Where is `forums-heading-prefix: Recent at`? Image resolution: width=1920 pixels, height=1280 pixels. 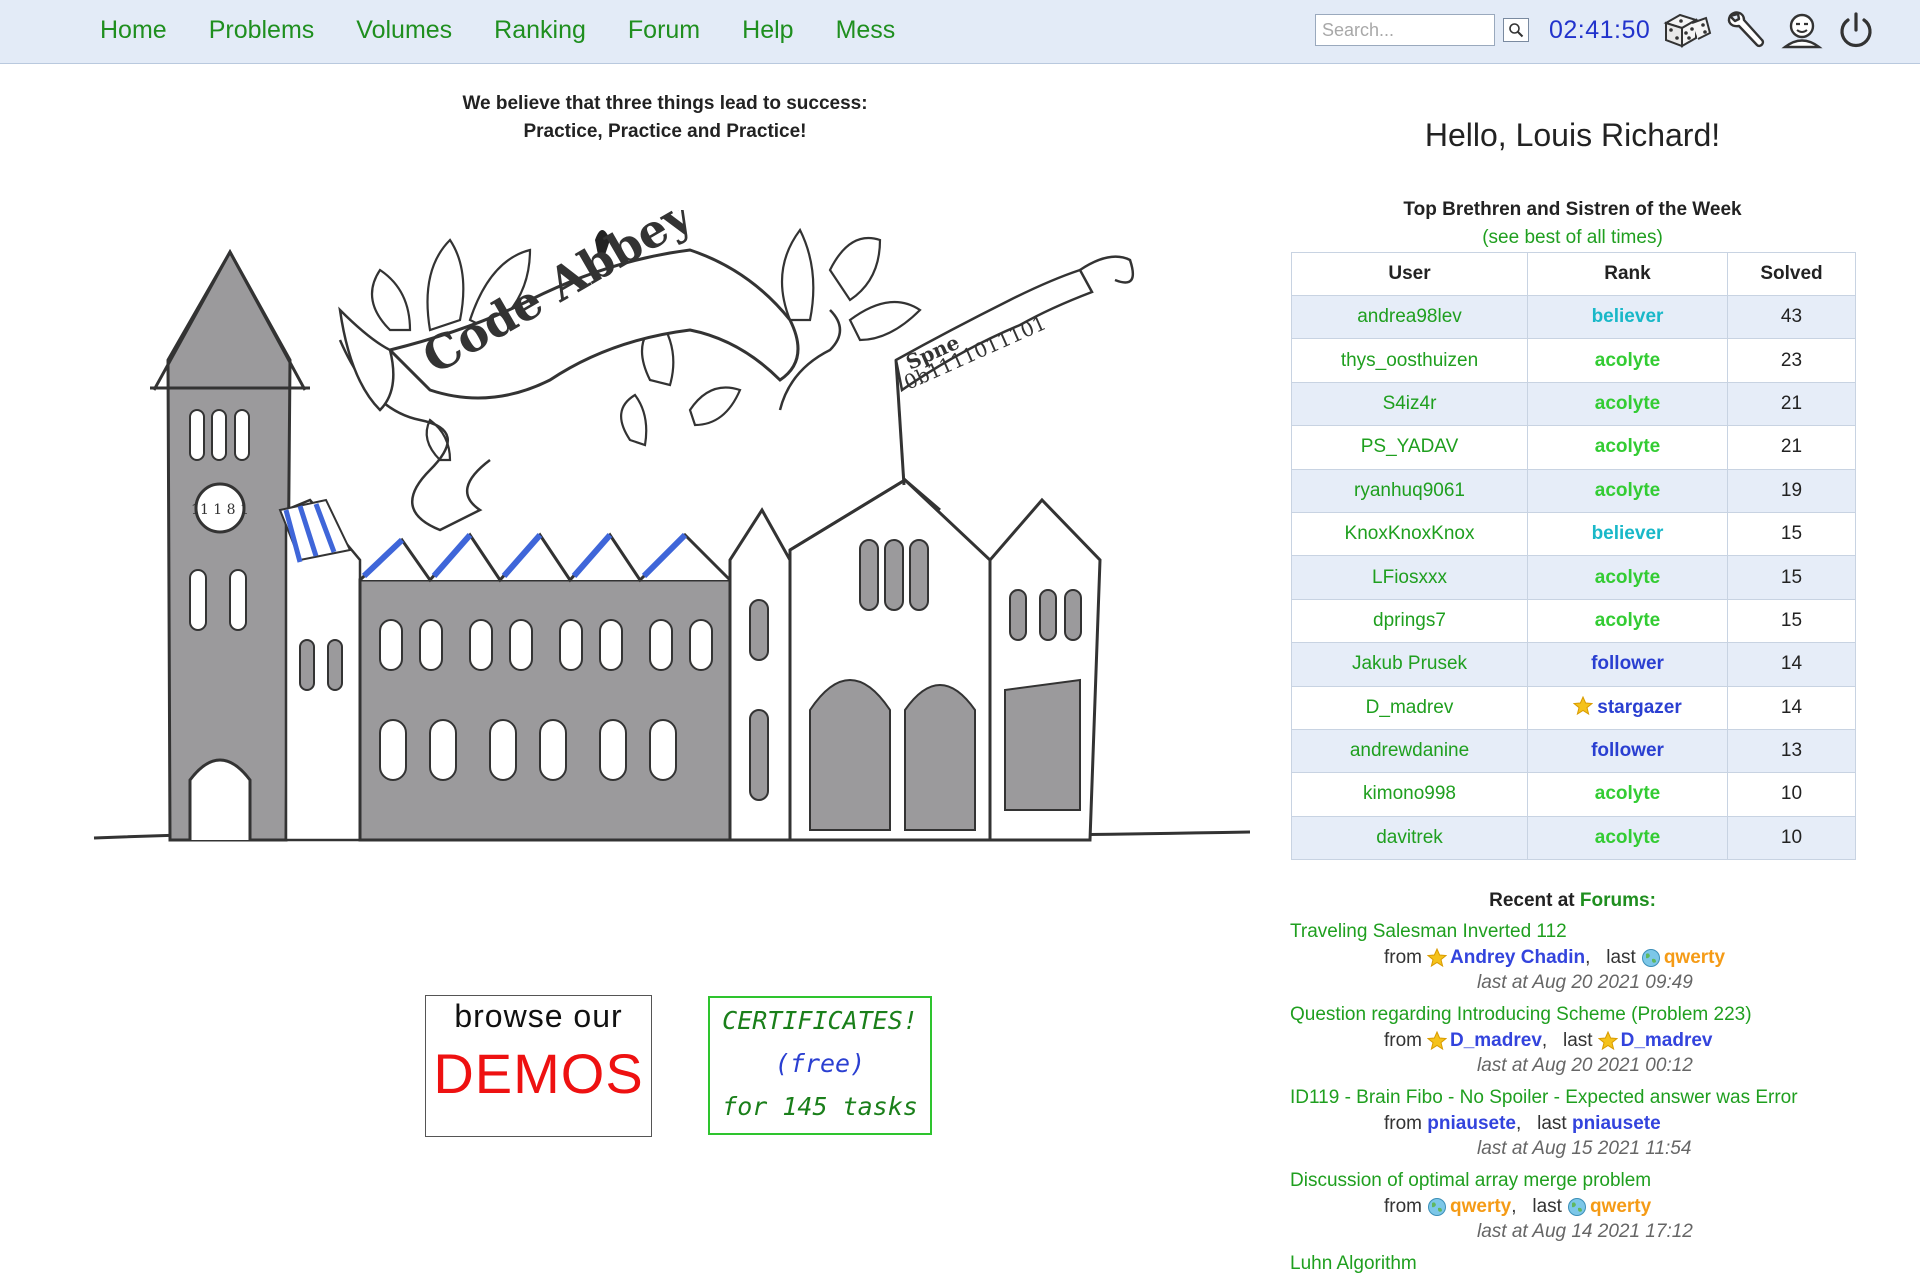
forums-heading-prefix: Recent at is located at coordinates (1532, 900).